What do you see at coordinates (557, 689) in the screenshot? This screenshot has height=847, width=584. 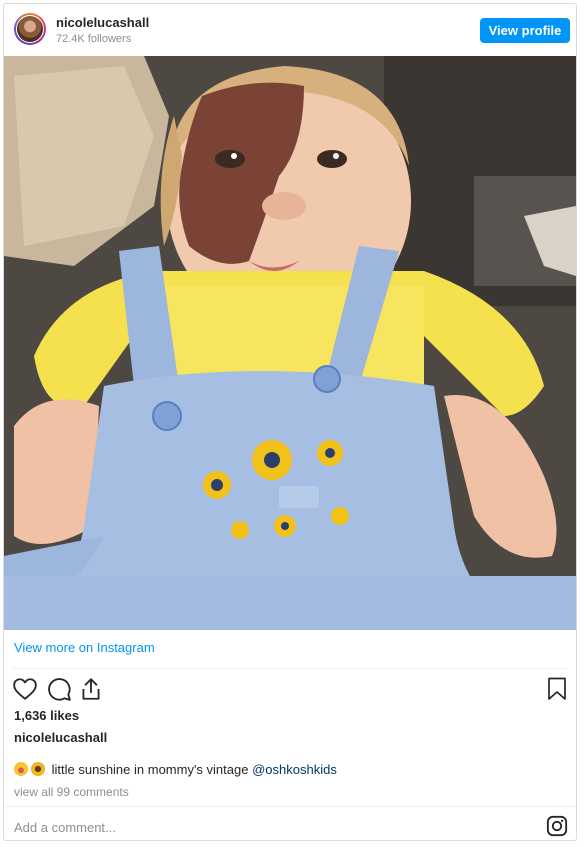 I see `bookmark-icon` at bounding box center [557, 689].